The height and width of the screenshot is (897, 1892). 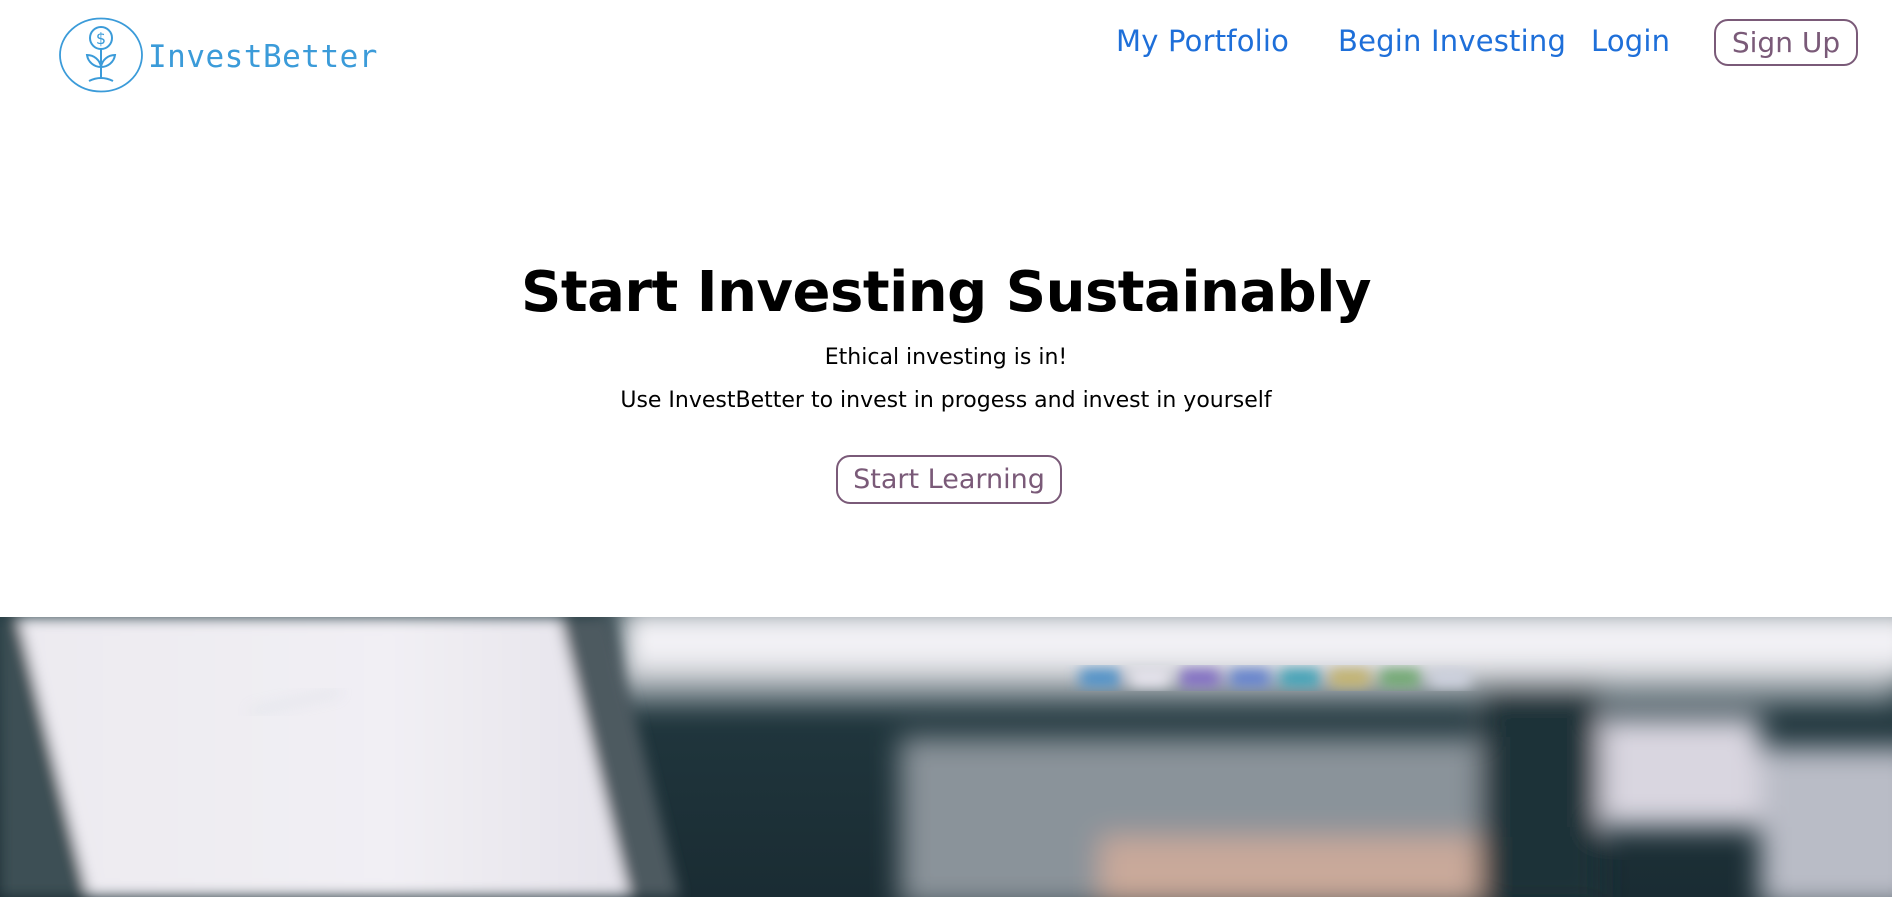 What do you see at coordinates (946, 357) in the screenshot?
I see `hero-tagline: Ethical investing is in!` at bounding box center [946, 357].